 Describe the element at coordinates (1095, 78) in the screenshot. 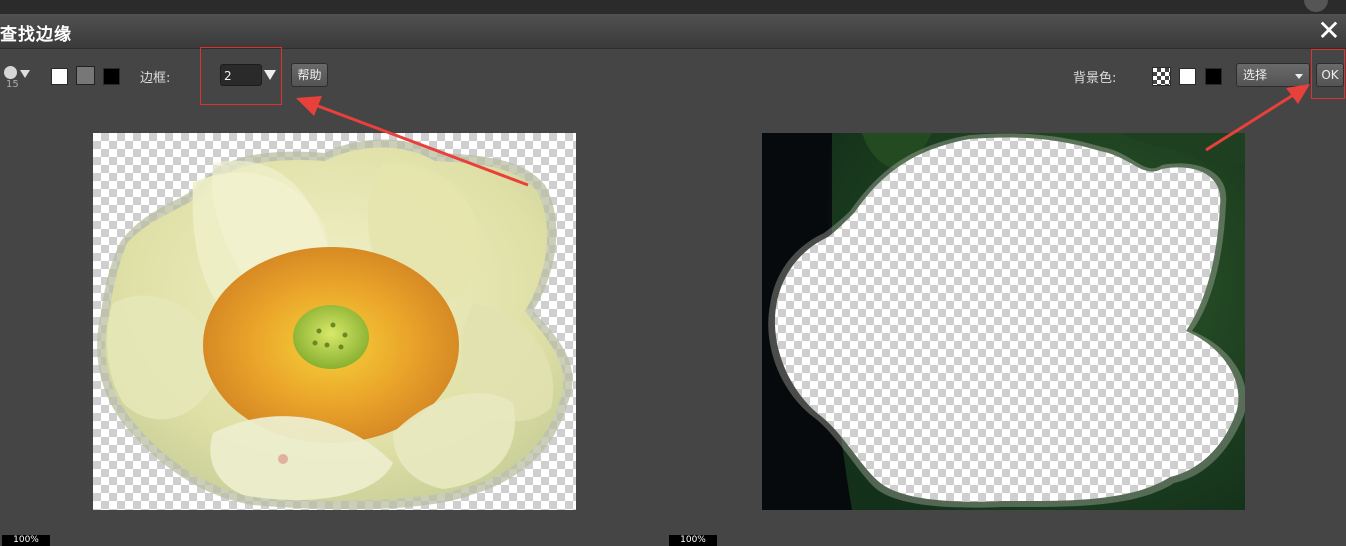

I see `background-label: 背景色:` at that location.